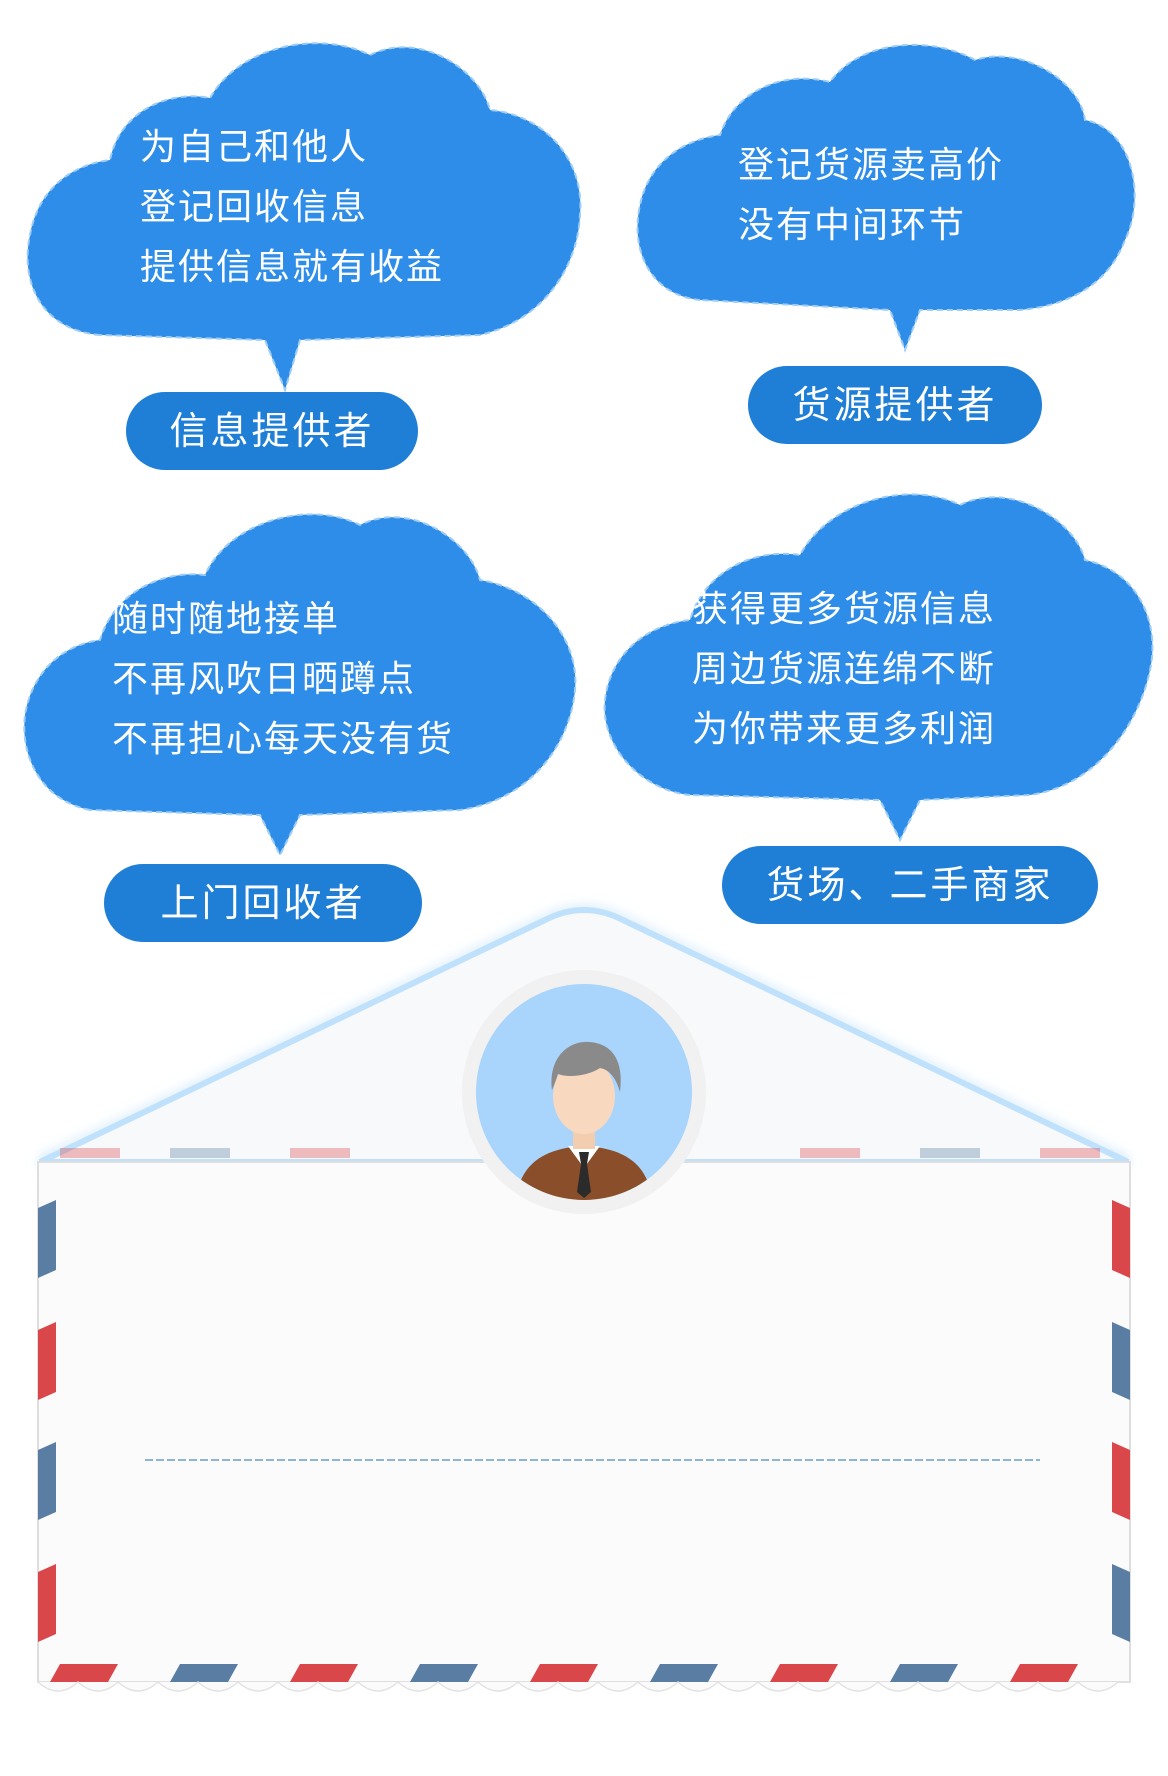 This screenshot has height=1776, width=1168. I want to click on cloud-2-text: 登记货源卖高价 没有中间环节, so click(871, 196).